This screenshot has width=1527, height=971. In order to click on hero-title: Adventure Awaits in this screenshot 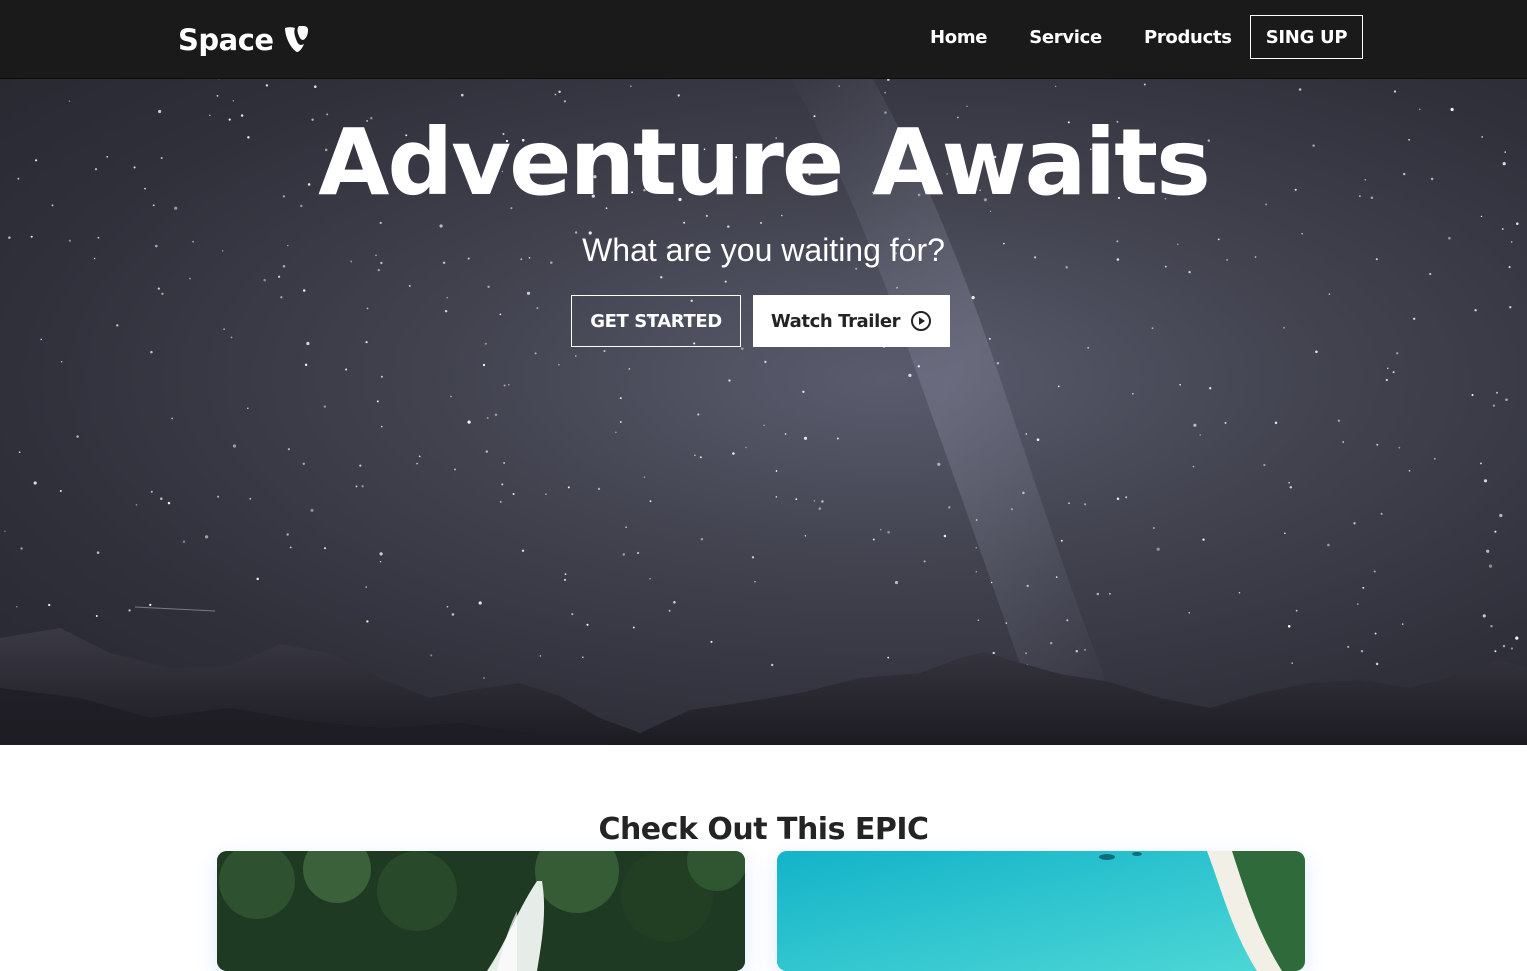, I will do `click(764, 162)`.